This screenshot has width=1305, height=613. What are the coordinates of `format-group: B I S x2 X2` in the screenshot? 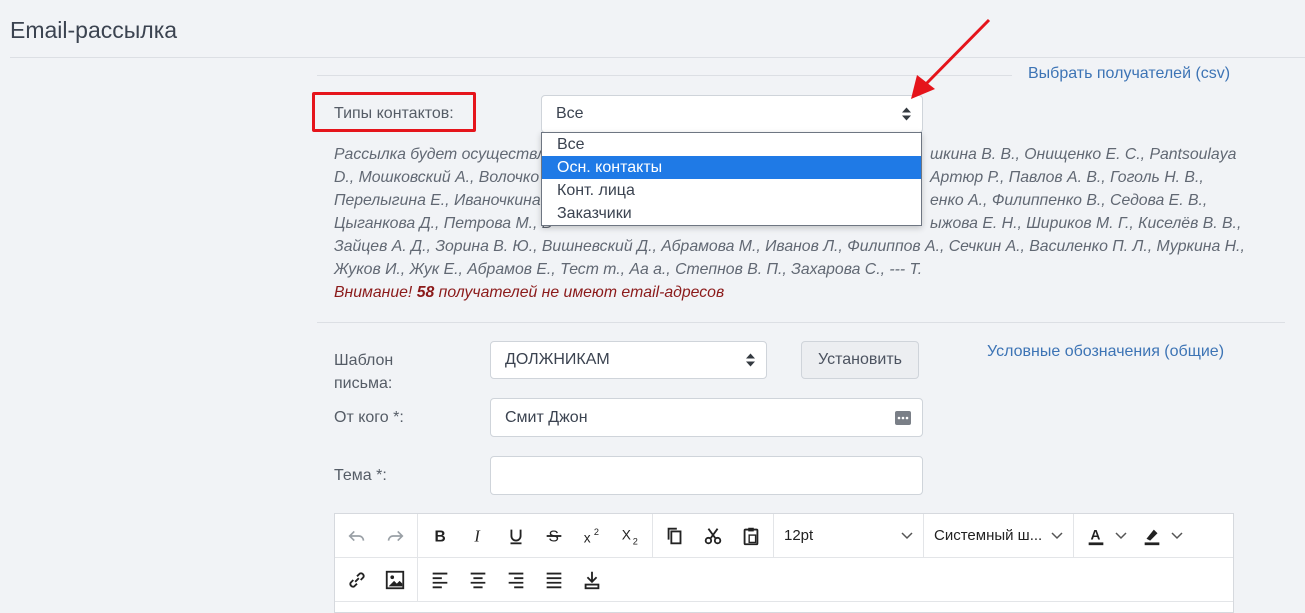 It's located at (535, 535).